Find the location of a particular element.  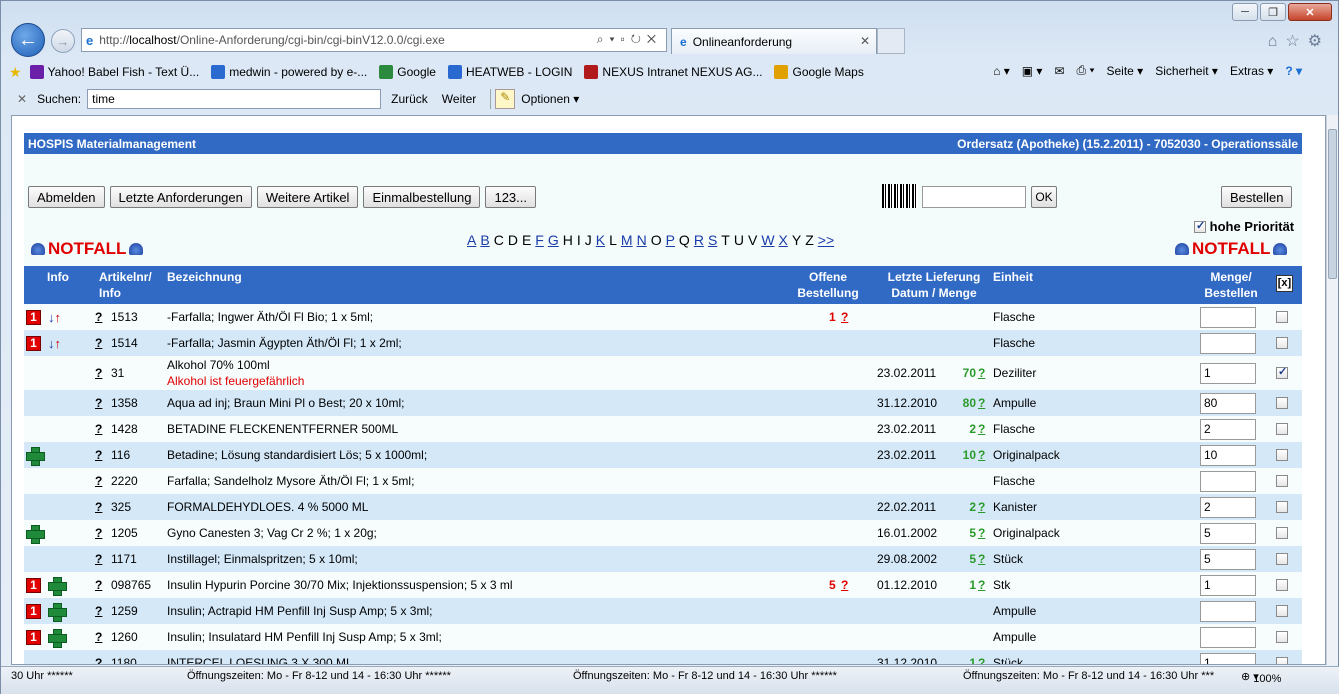

letter-a: A is located at coordinates (471, 240).